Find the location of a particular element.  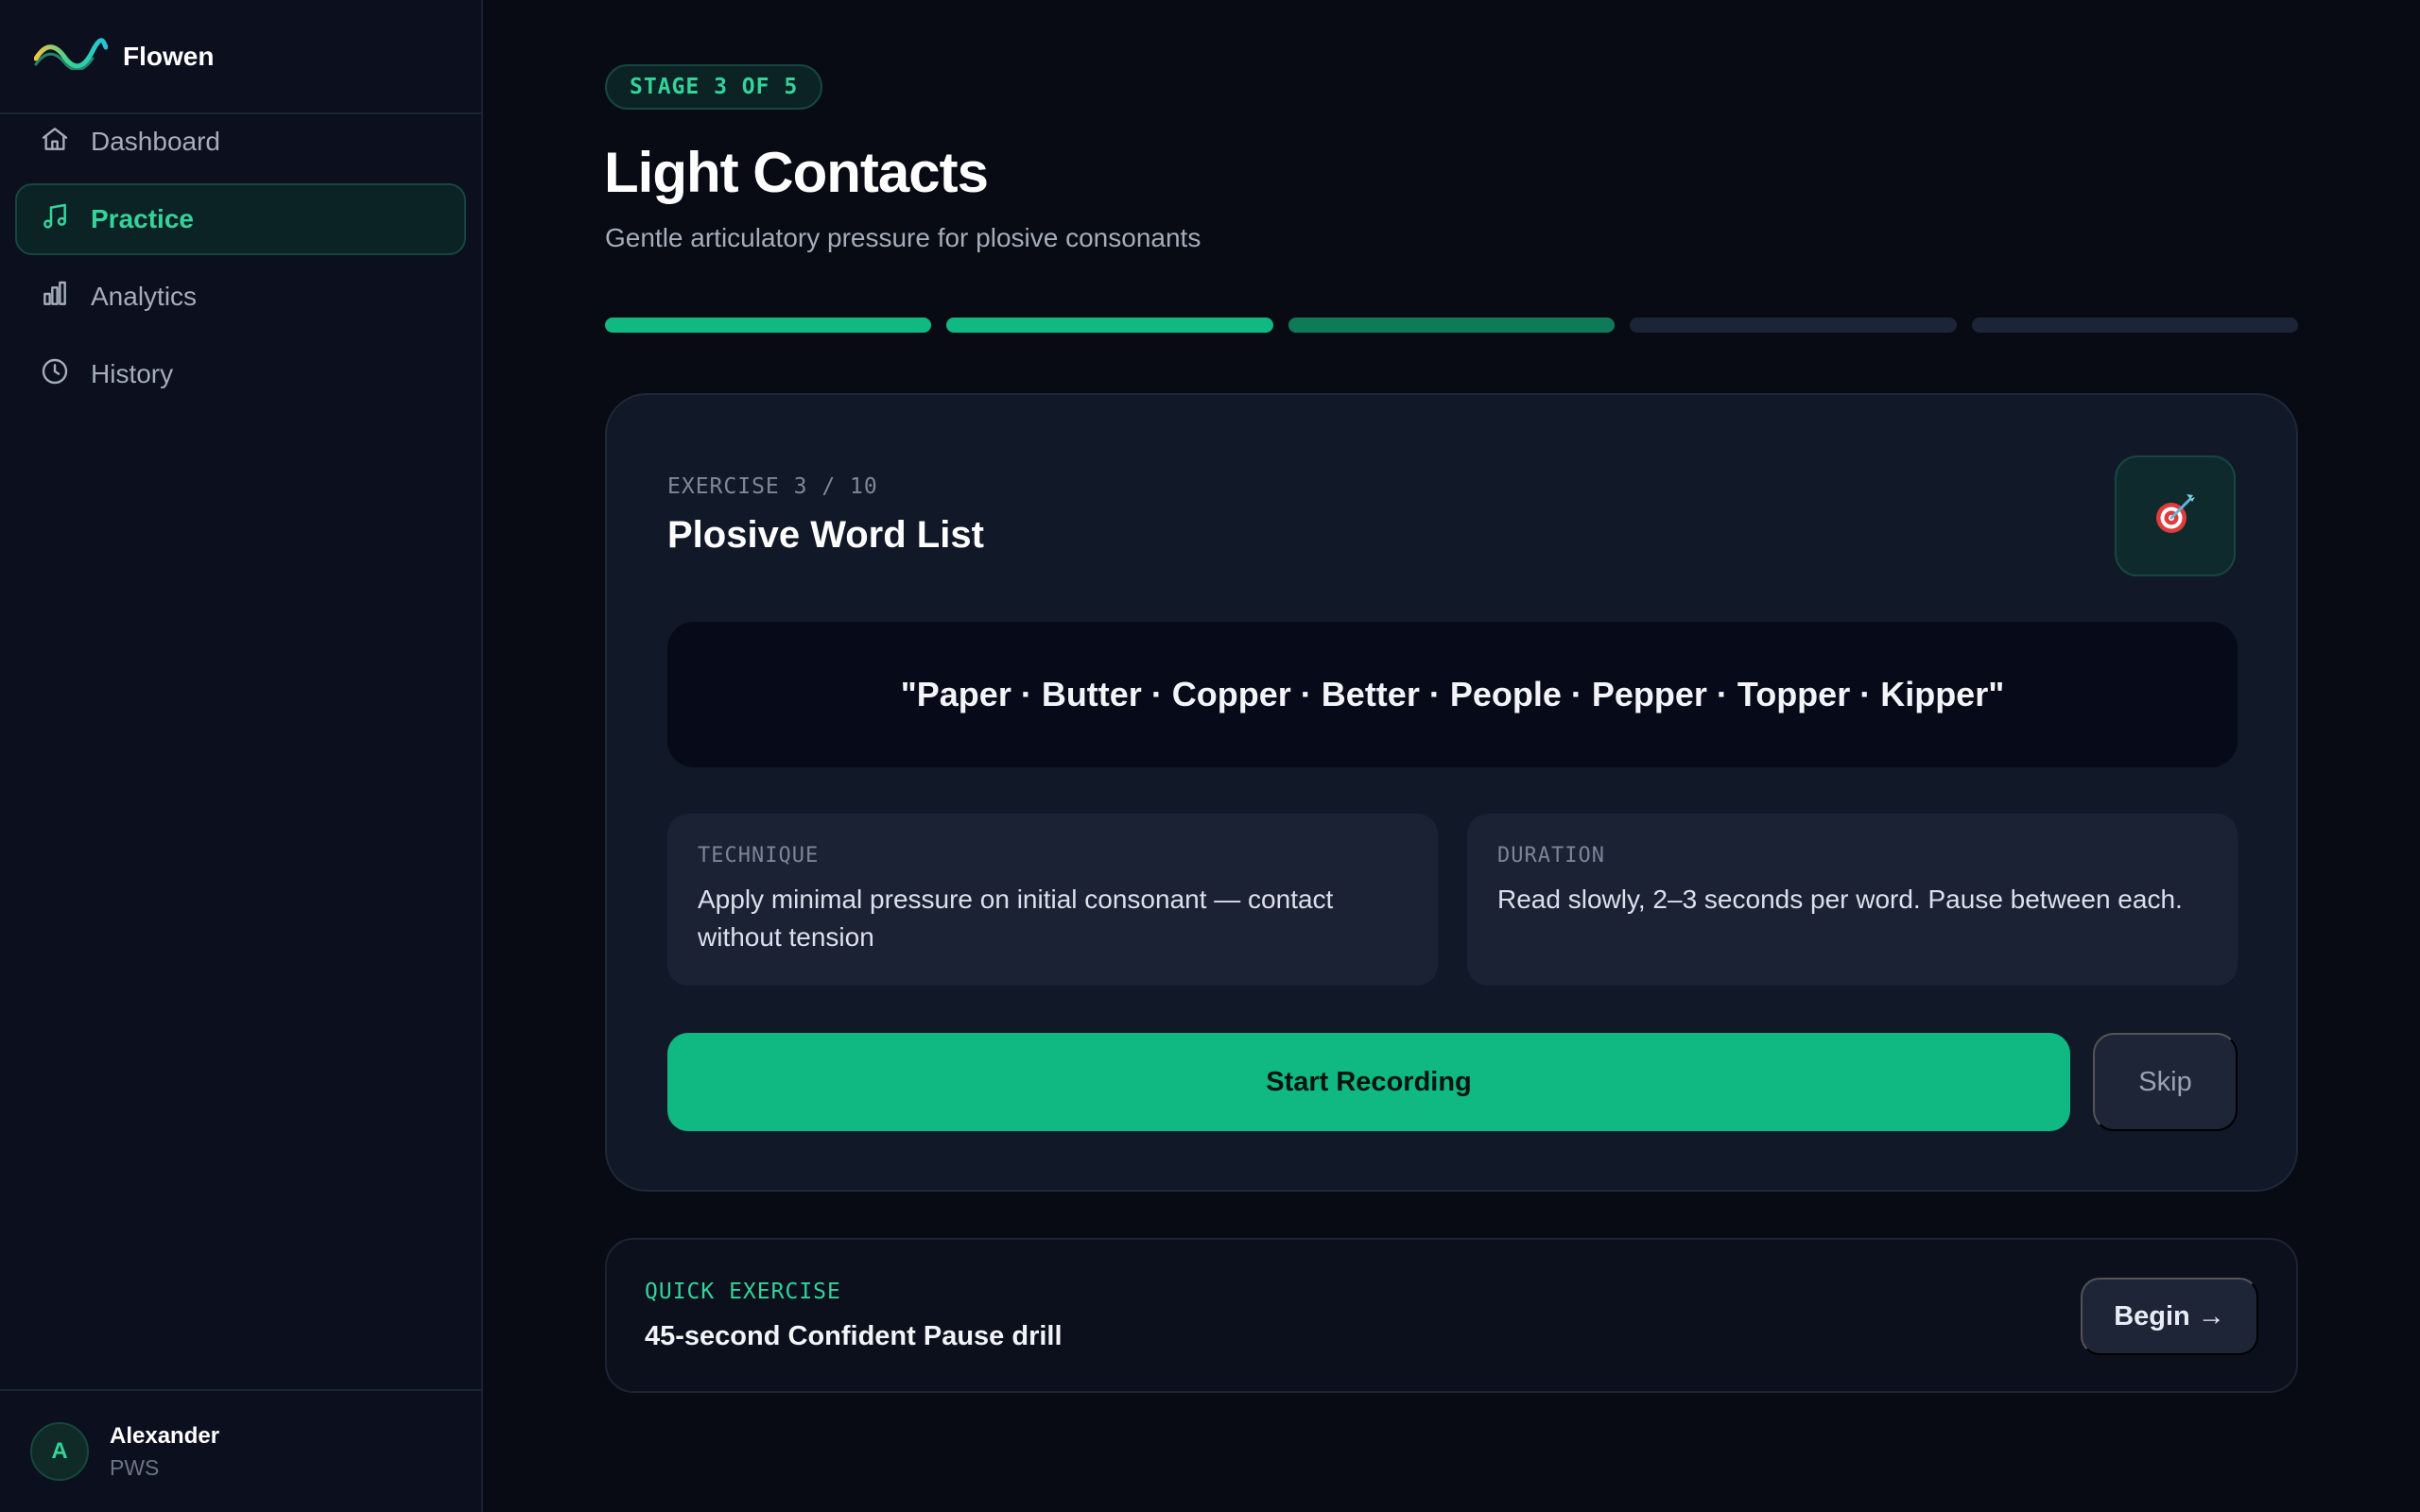

begin-button: Begin → is located at coordinates (2169, 1316).